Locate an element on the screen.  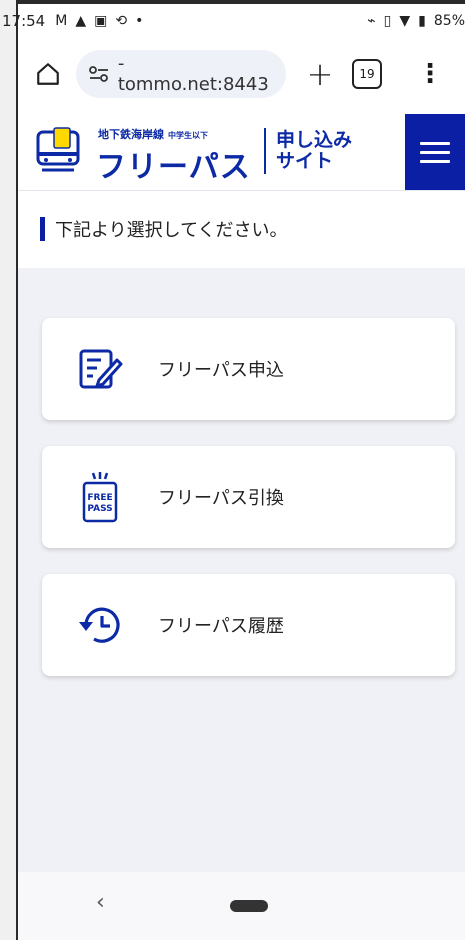
assistant-icon: ⟲ is located at coordinates (121, 21).